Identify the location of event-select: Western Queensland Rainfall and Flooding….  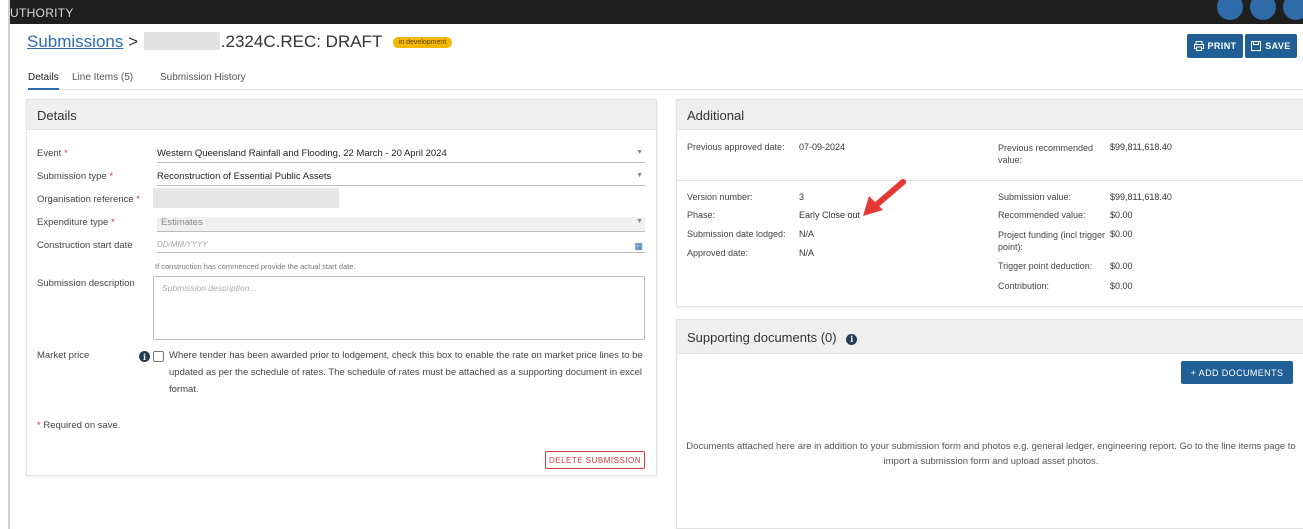
(401, 155).